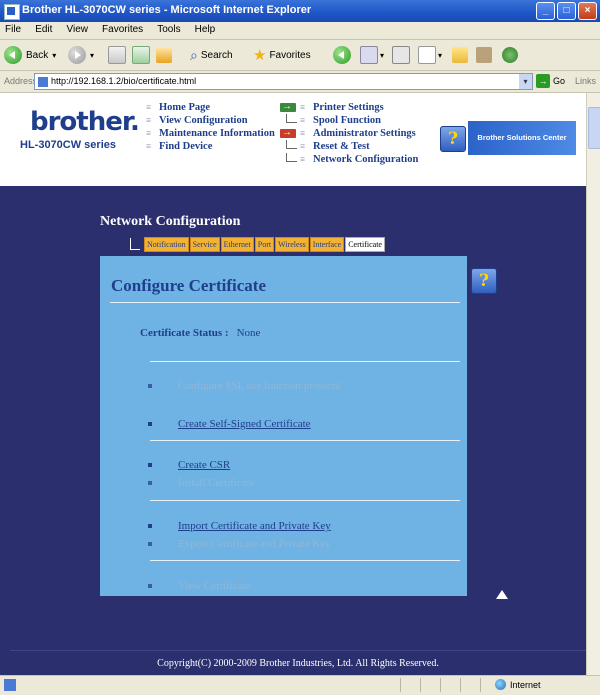 This screenshot has width=600, height=695. What do you see at coordinates (342, 55) in the screenshot?
I see `history-button` at bounding box center [342, 55].